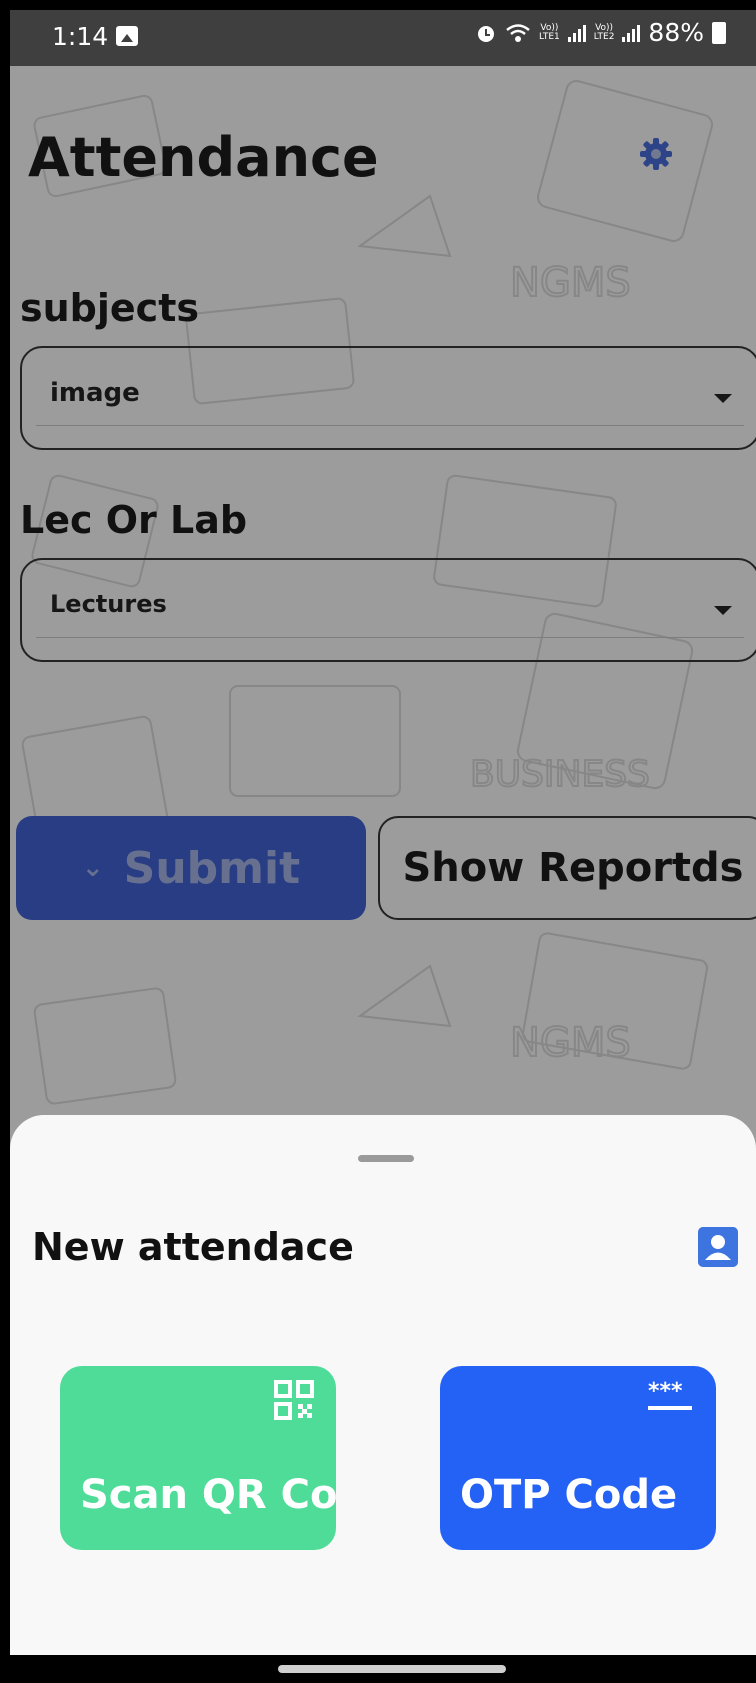  Describe the element at coordinates (631, 33) in the screenshot. I see `signal-2-icon` at that location.